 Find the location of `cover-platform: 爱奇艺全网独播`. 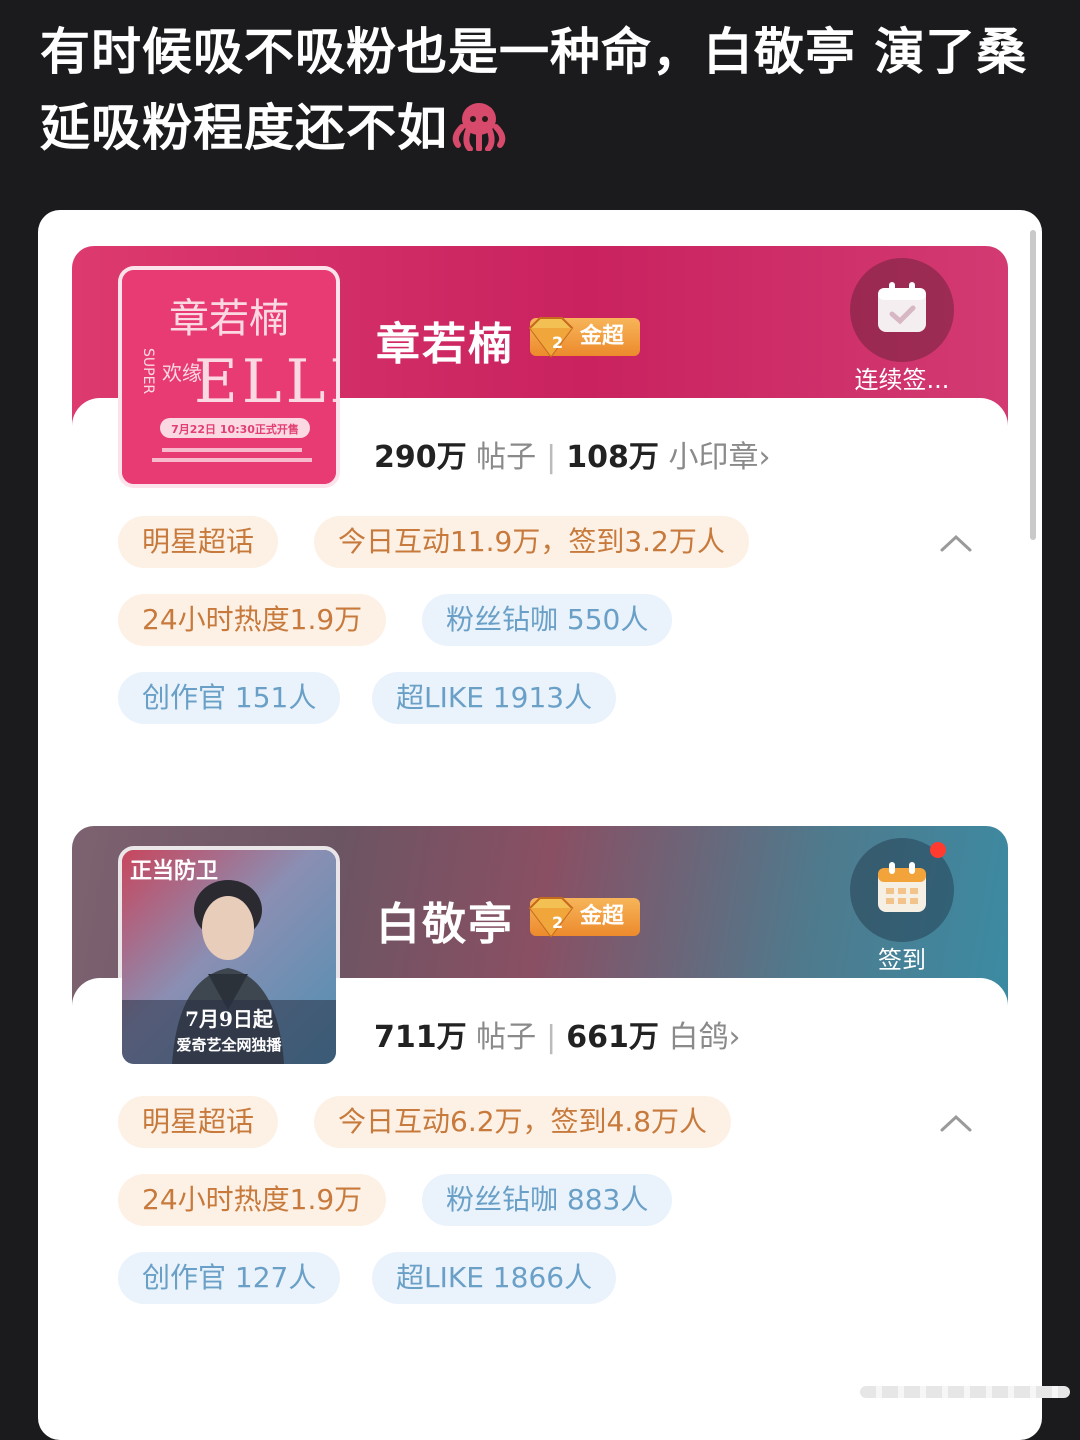

cover-platform: 爱奇艺全网独播 is located at coordinates (229, 1045).